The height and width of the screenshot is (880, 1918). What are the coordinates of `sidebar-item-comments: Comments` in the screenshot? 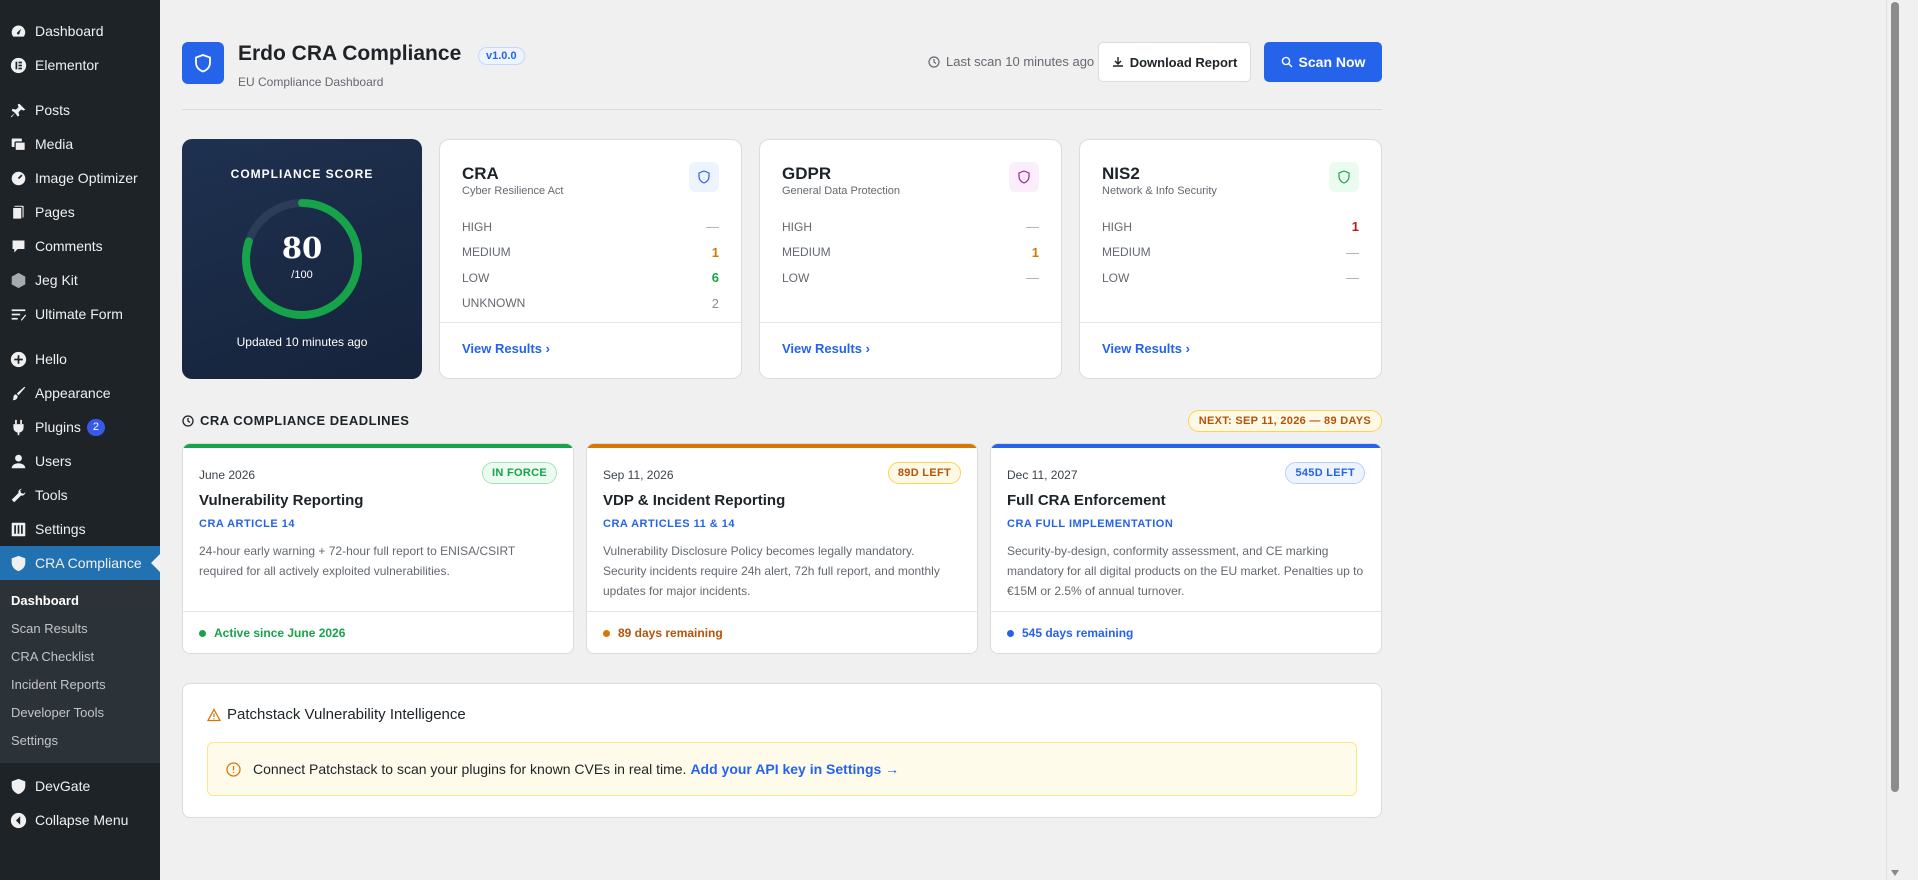 It's located at (80, 246).